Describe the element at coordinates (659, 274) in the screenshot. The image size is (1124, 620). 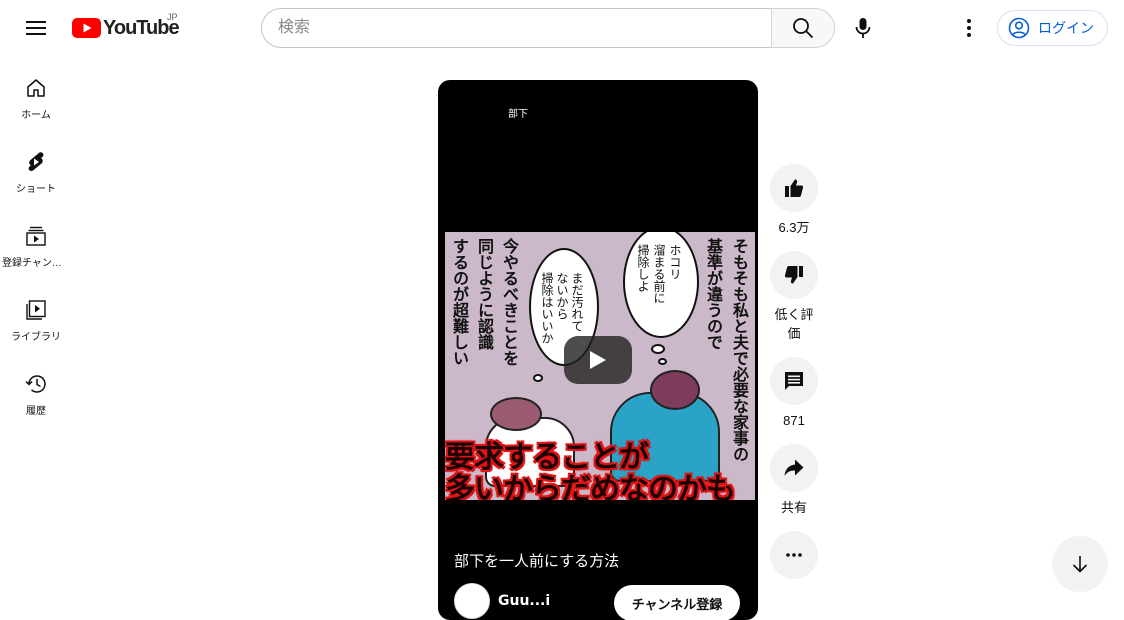
I see `bubble-text-line: 溜まる前に` at that location.